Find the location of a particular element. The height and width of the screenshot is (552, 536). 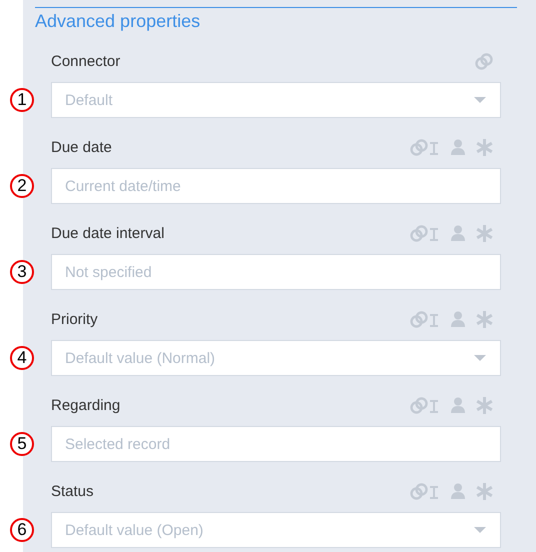

link-icon is located at coordinates (484, 61).